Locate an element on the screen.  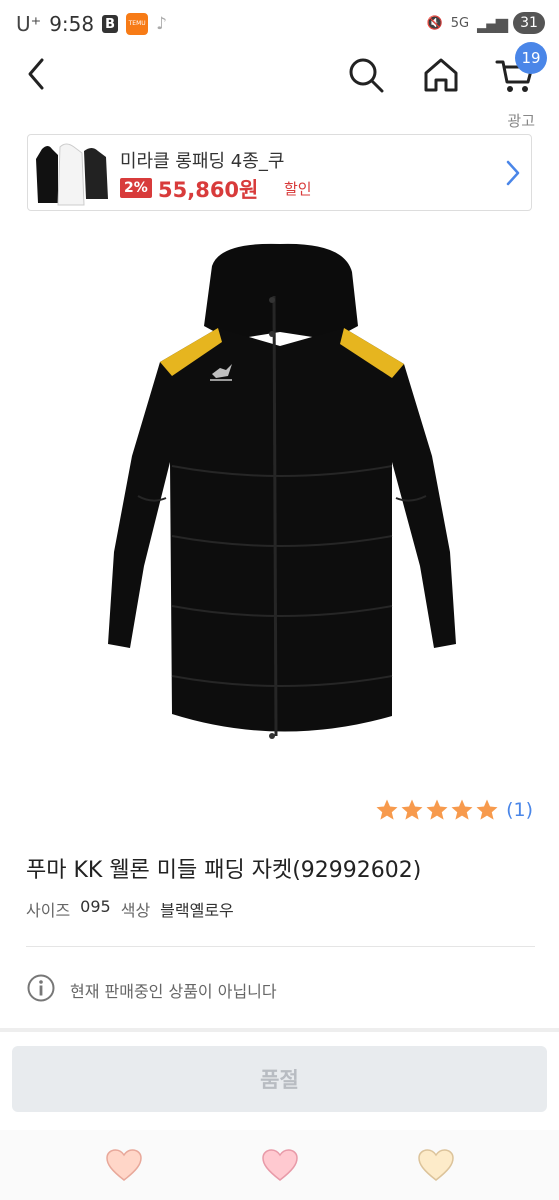
ad-product-thumbnail is located at coordinates (72, 173).